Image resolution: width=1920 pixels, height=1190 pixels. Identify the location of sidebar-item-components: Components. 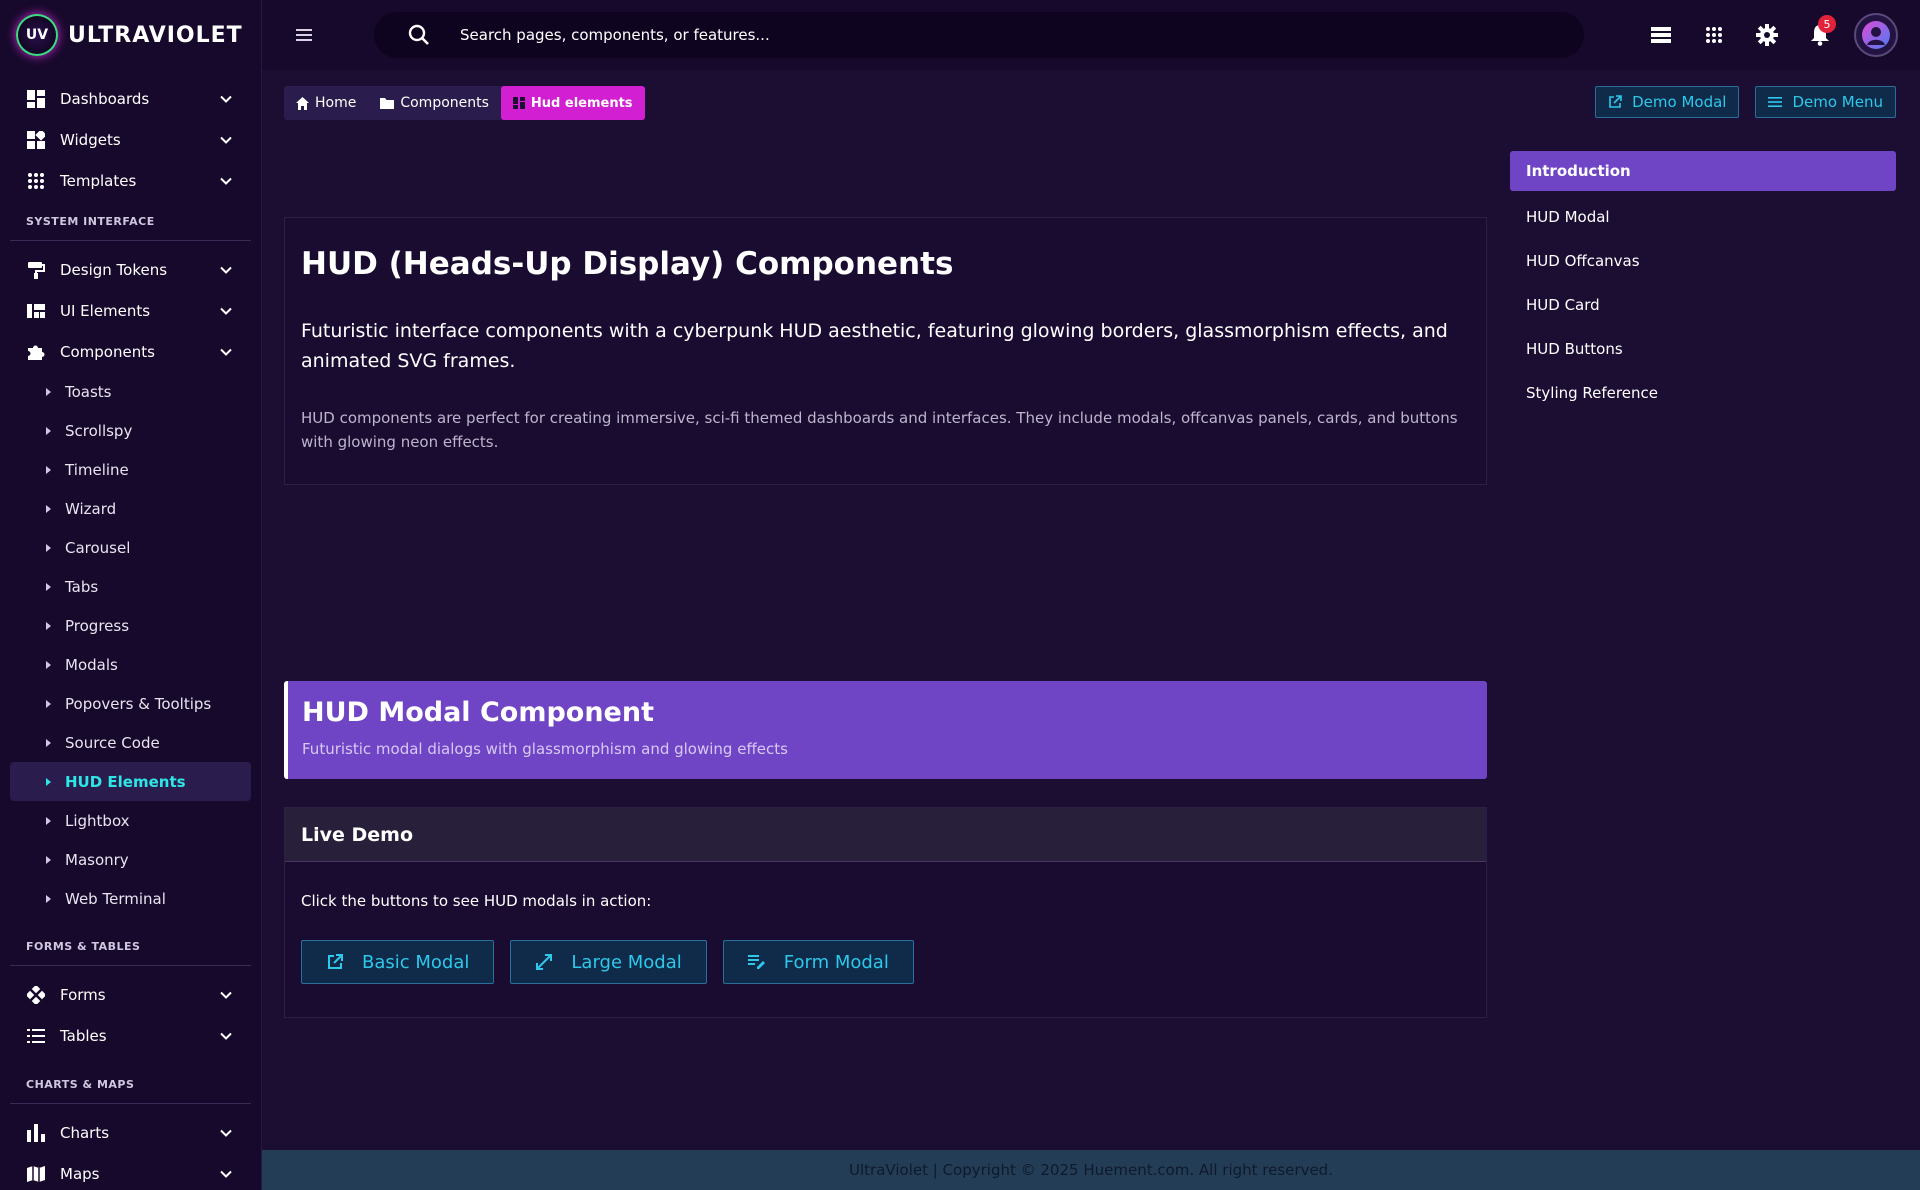
(130, 351).